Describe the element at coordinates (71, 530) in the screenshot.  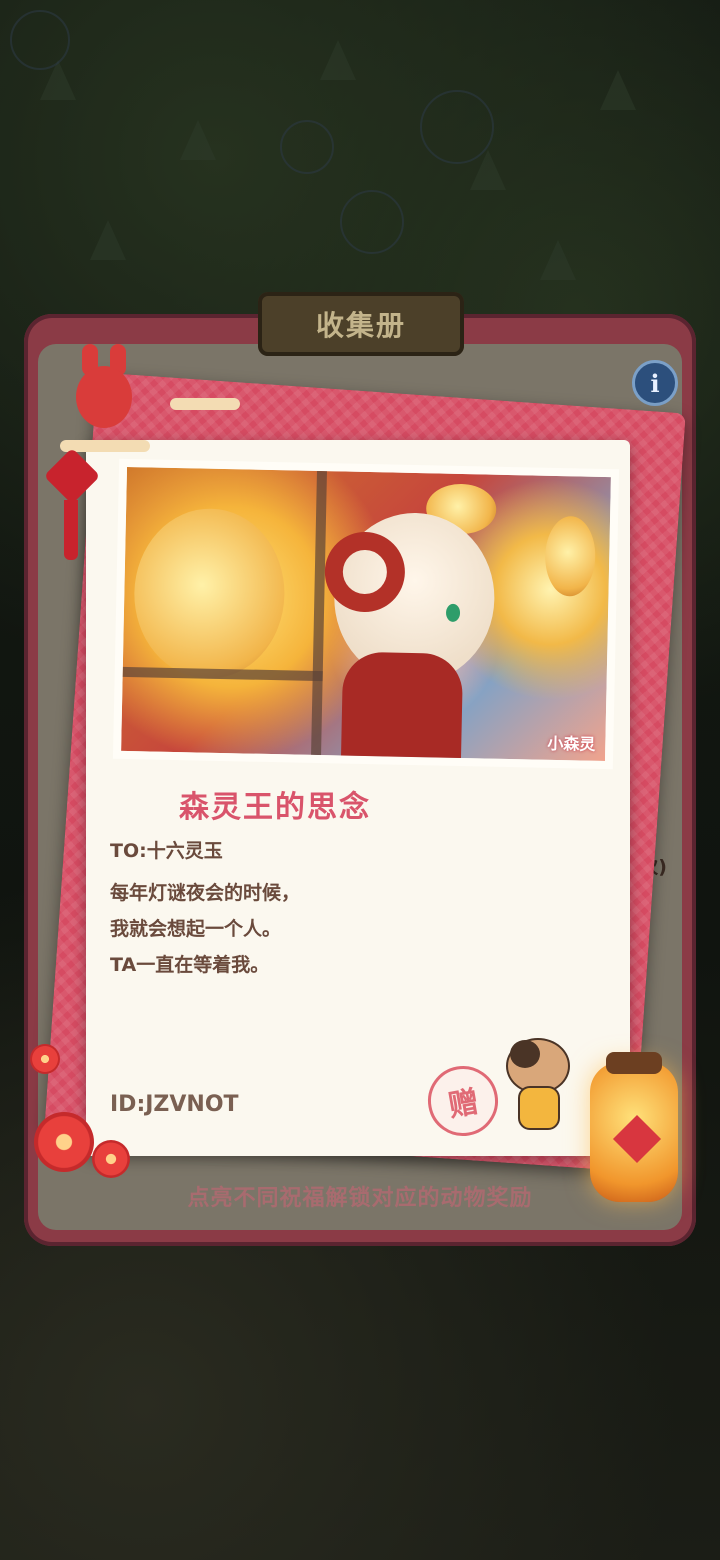
I see `tassel-decoration` at that location.